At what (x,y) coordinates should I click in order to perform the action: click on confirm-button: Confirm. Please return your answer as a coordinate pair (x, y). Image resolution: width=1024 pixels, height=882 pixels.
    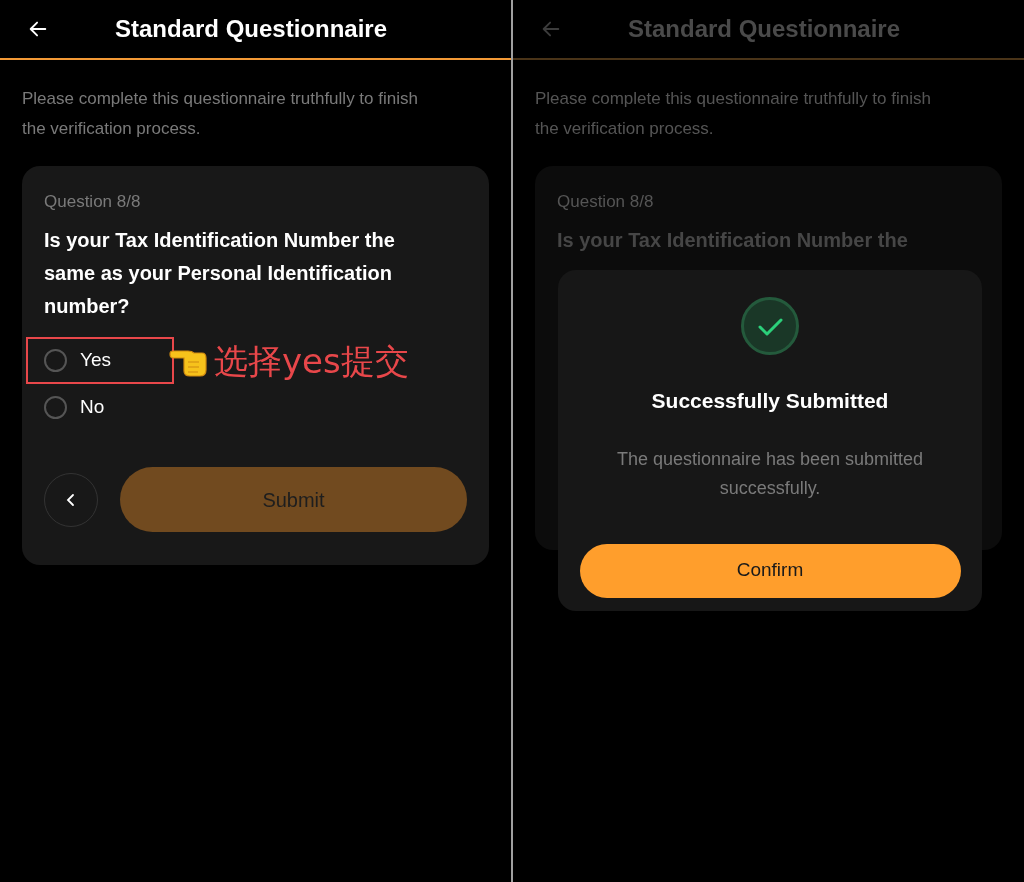
    Looking at the image, I should click on (770, 570).